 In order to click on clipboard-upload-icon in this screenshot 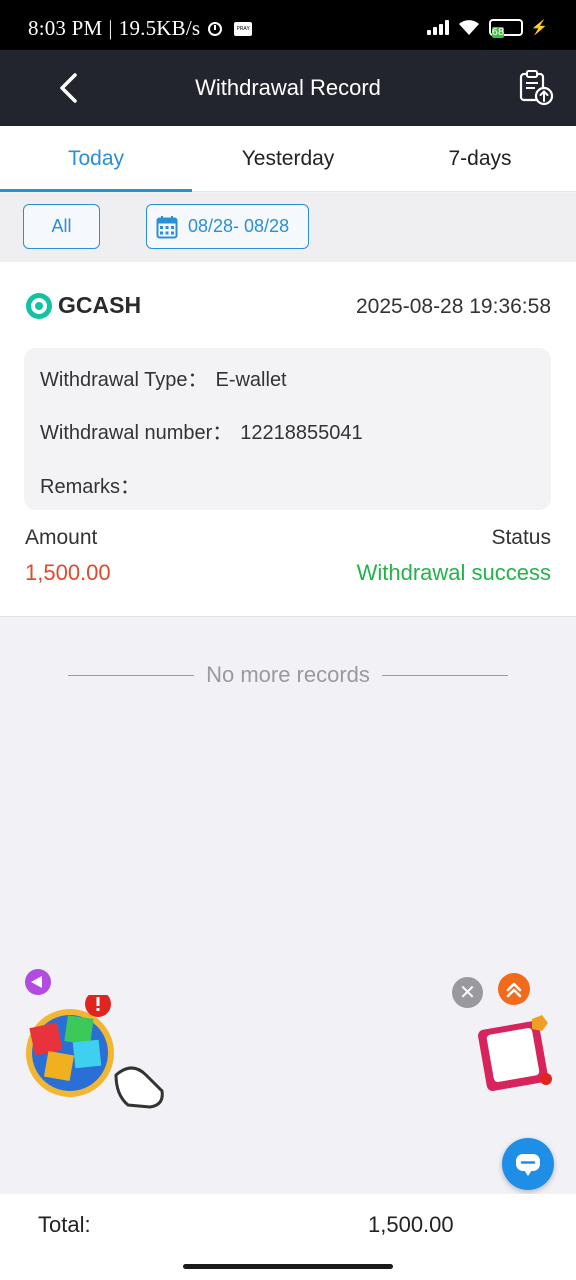, I will do `click(536, 88)`.